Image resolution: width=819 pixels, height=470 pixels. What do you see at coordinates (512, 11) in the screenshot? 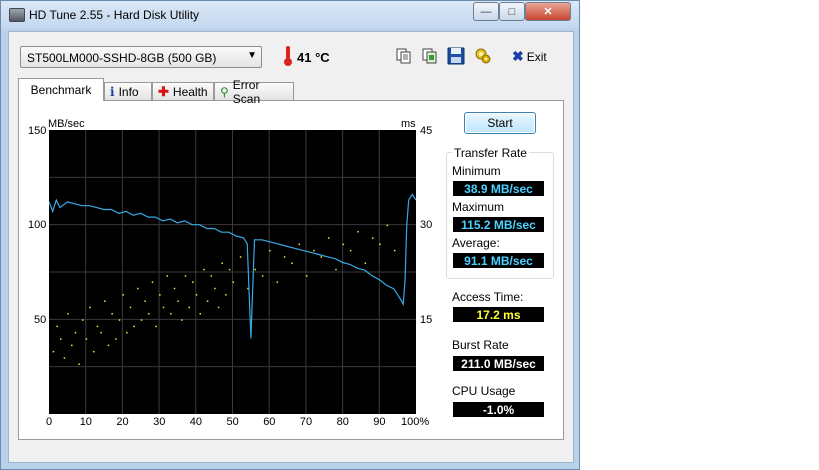
I see `maximize-button: □` at bounding box center [512, 11].